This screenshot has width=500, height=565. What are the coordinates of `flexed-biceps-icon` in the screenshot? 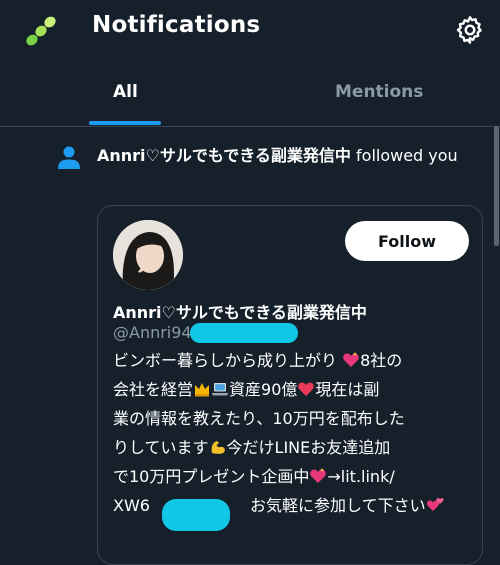 It's located at (218, 447).